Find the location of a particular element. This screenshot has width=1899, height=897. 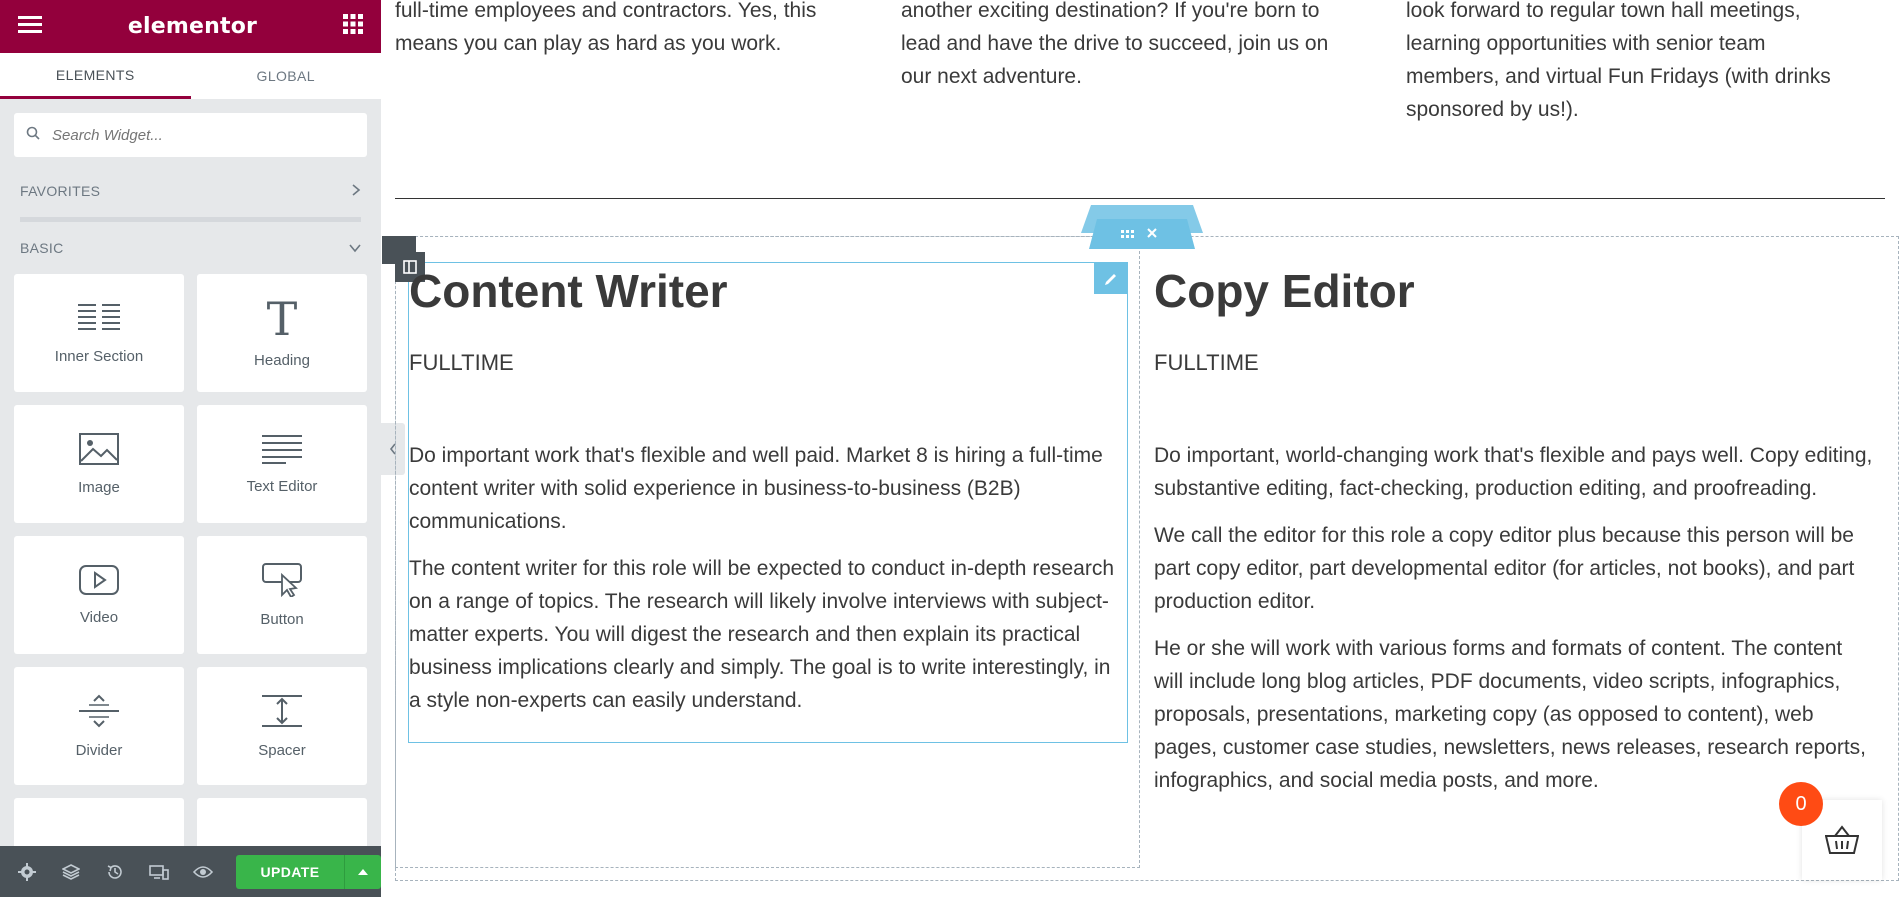

video-icon is located at coordinates (99, 579).